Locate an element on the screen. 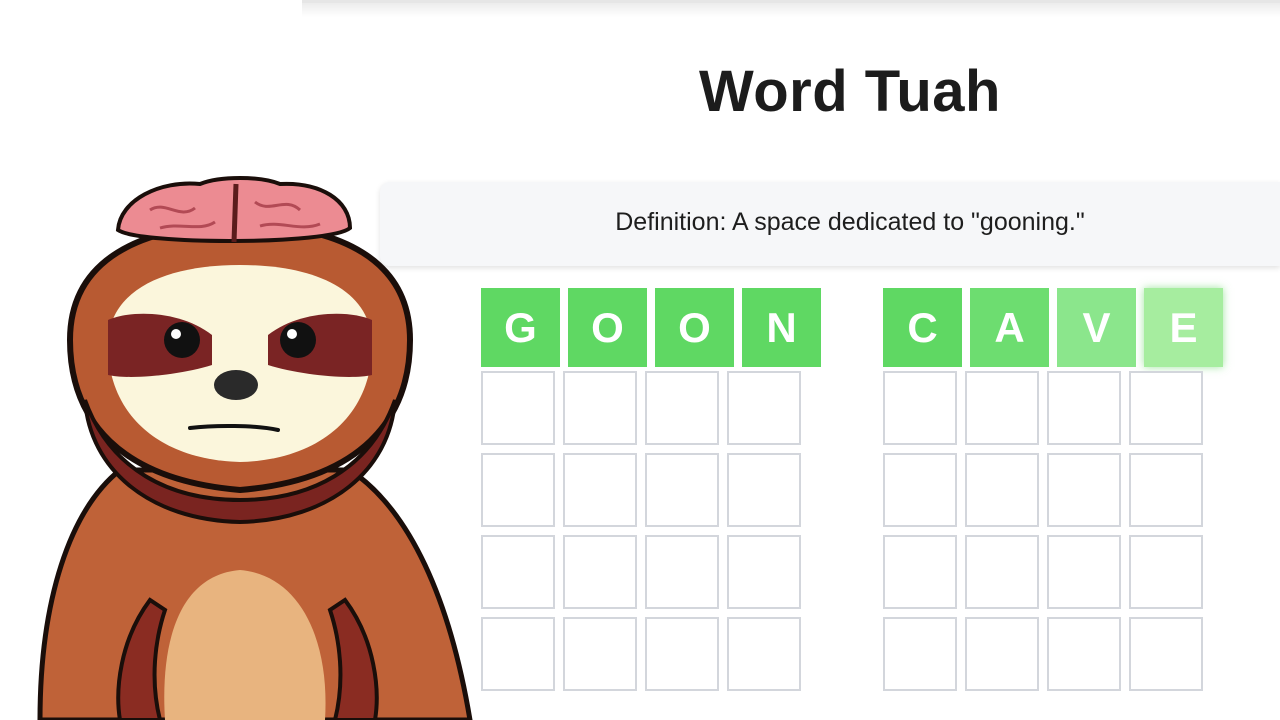  sloth-eye-left is located at coordinates (182, 340).